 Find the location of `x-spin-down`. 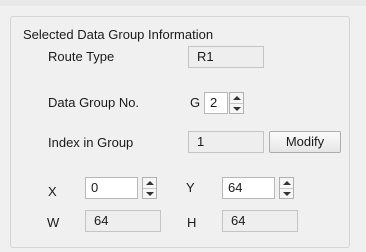

x-spin-down is located at coordinates (149, 194).